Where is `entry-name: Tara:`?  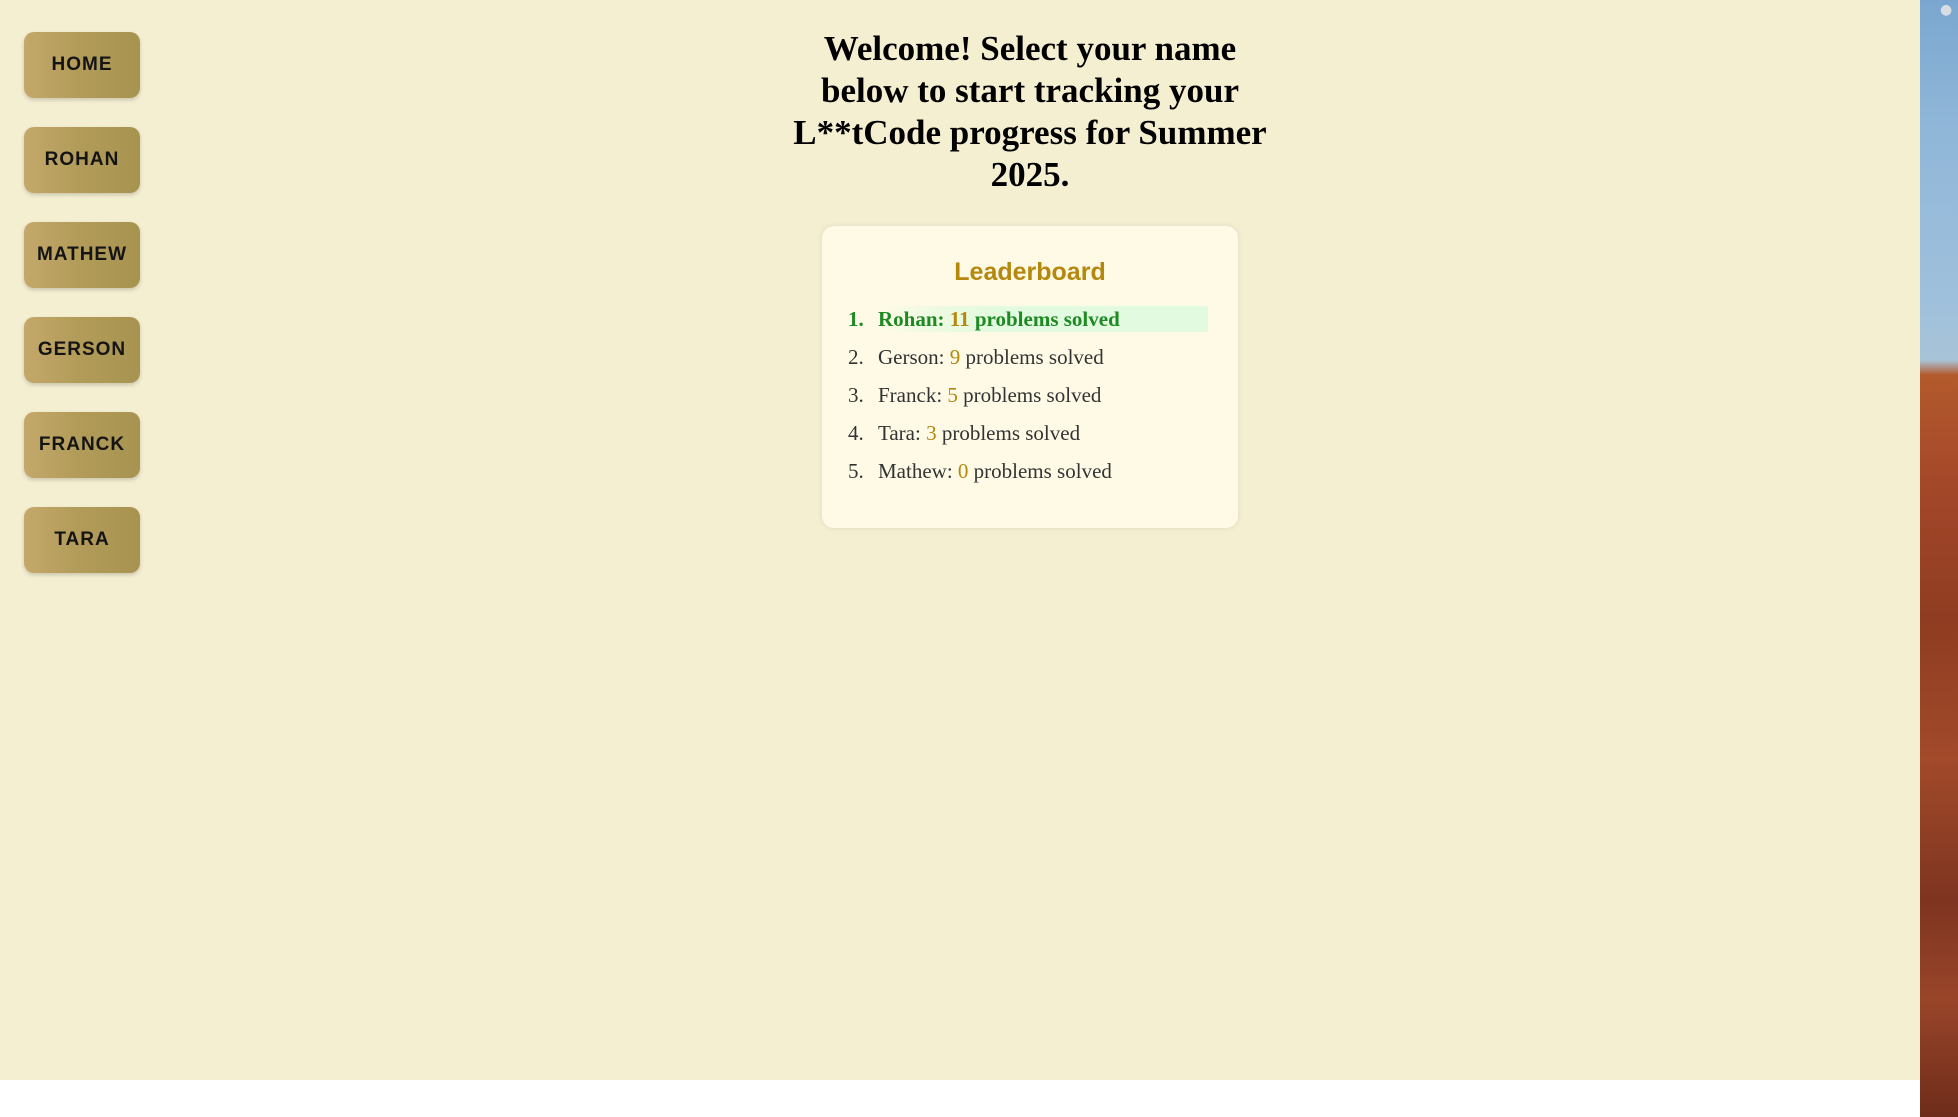
entry-name: Tara: is located at coordinates (899, 433).